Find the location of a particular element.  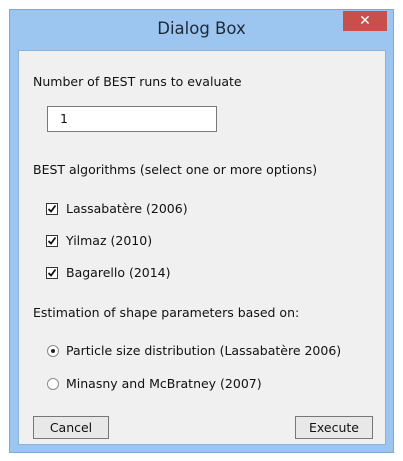

radio-selected-dot is located at coordinates (53, 351).